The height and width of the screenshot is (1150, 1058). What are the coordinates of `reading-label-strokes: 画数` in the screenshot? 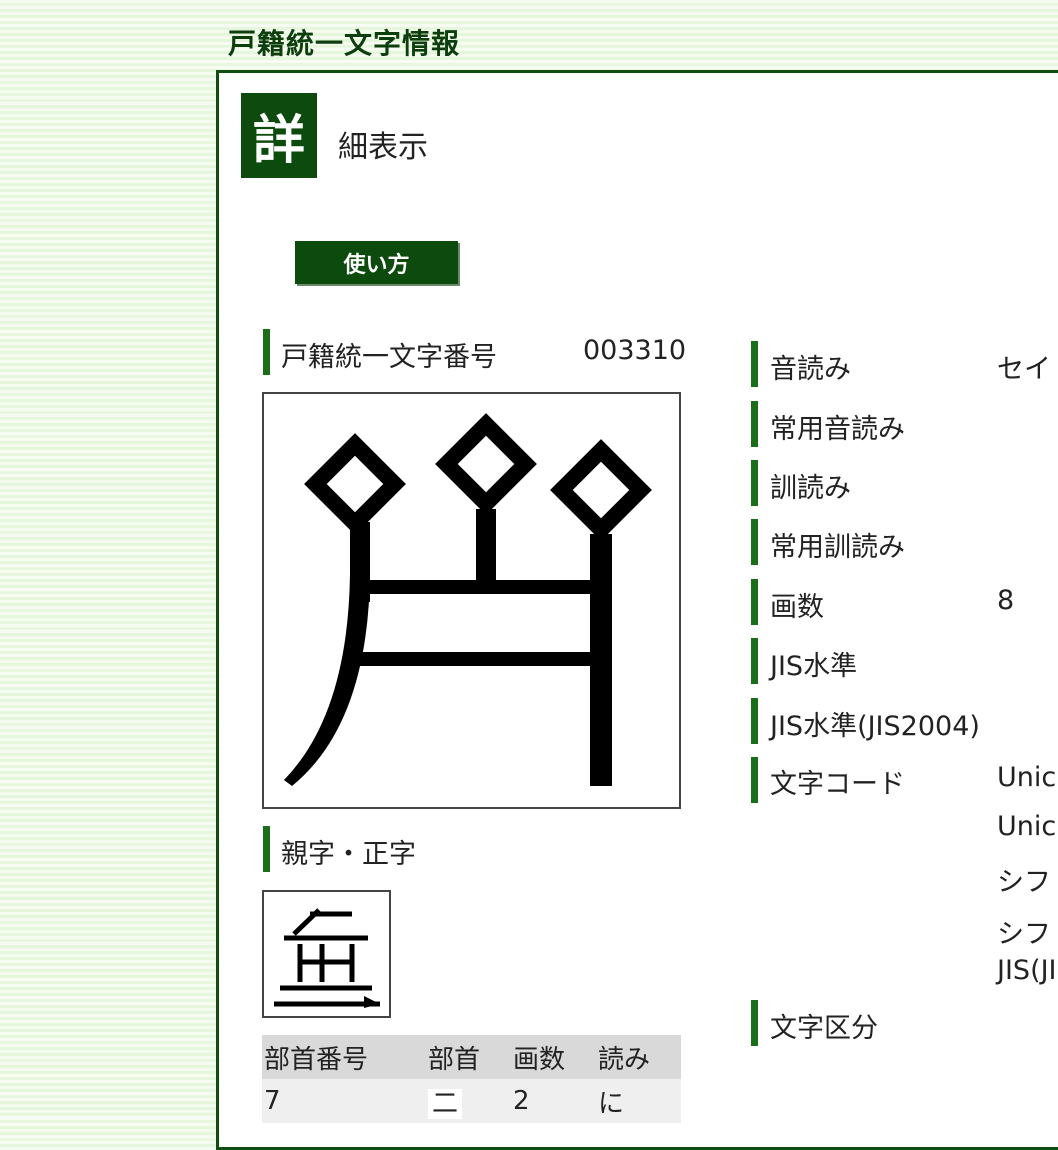 It's located at (797, 607).